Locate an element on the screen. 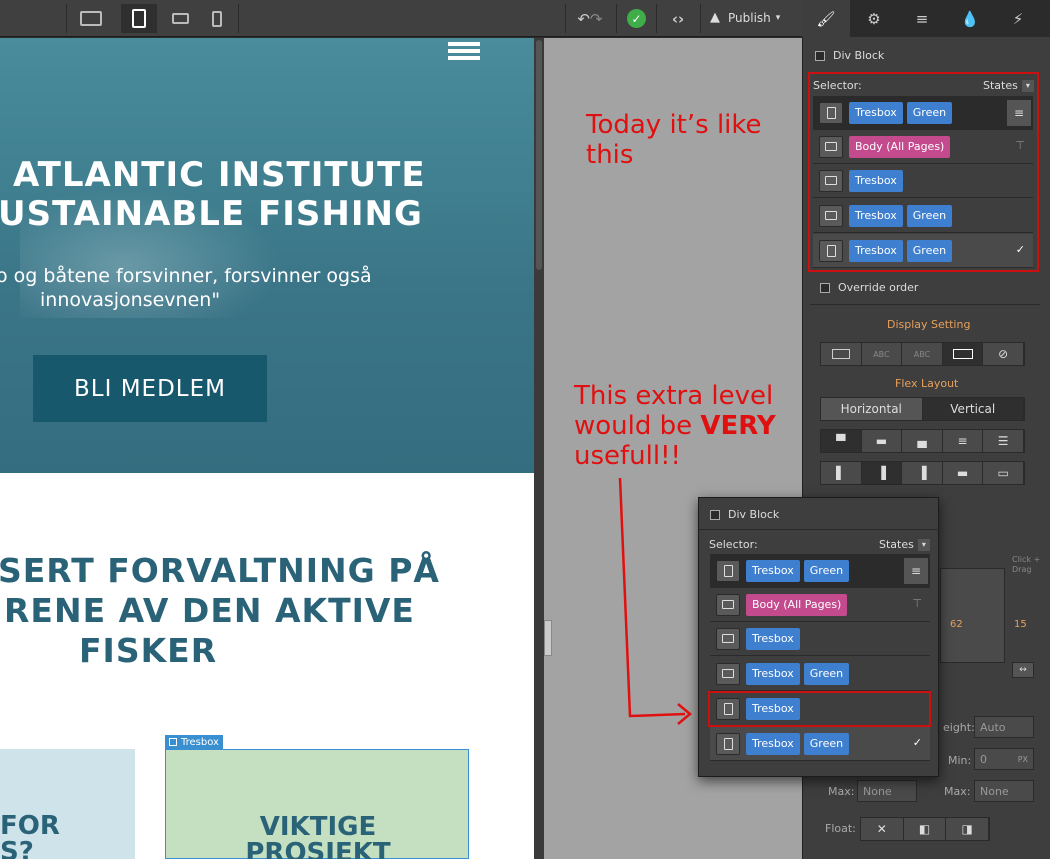  float-right-button: ◨ is located at coordinates (968, 829).